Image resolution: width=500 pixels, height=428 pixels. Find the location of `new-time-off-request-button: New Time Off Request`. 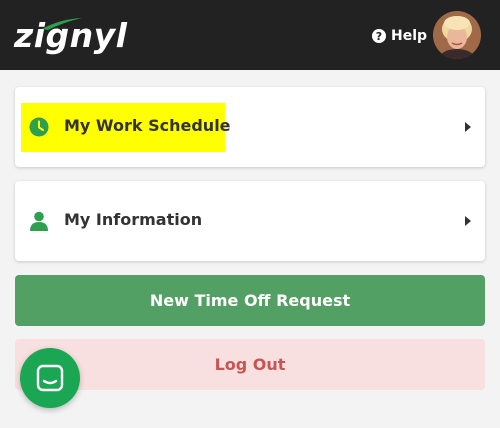

new-time-off-request-button: New Time Off Request is located at coordinates (250, 300).